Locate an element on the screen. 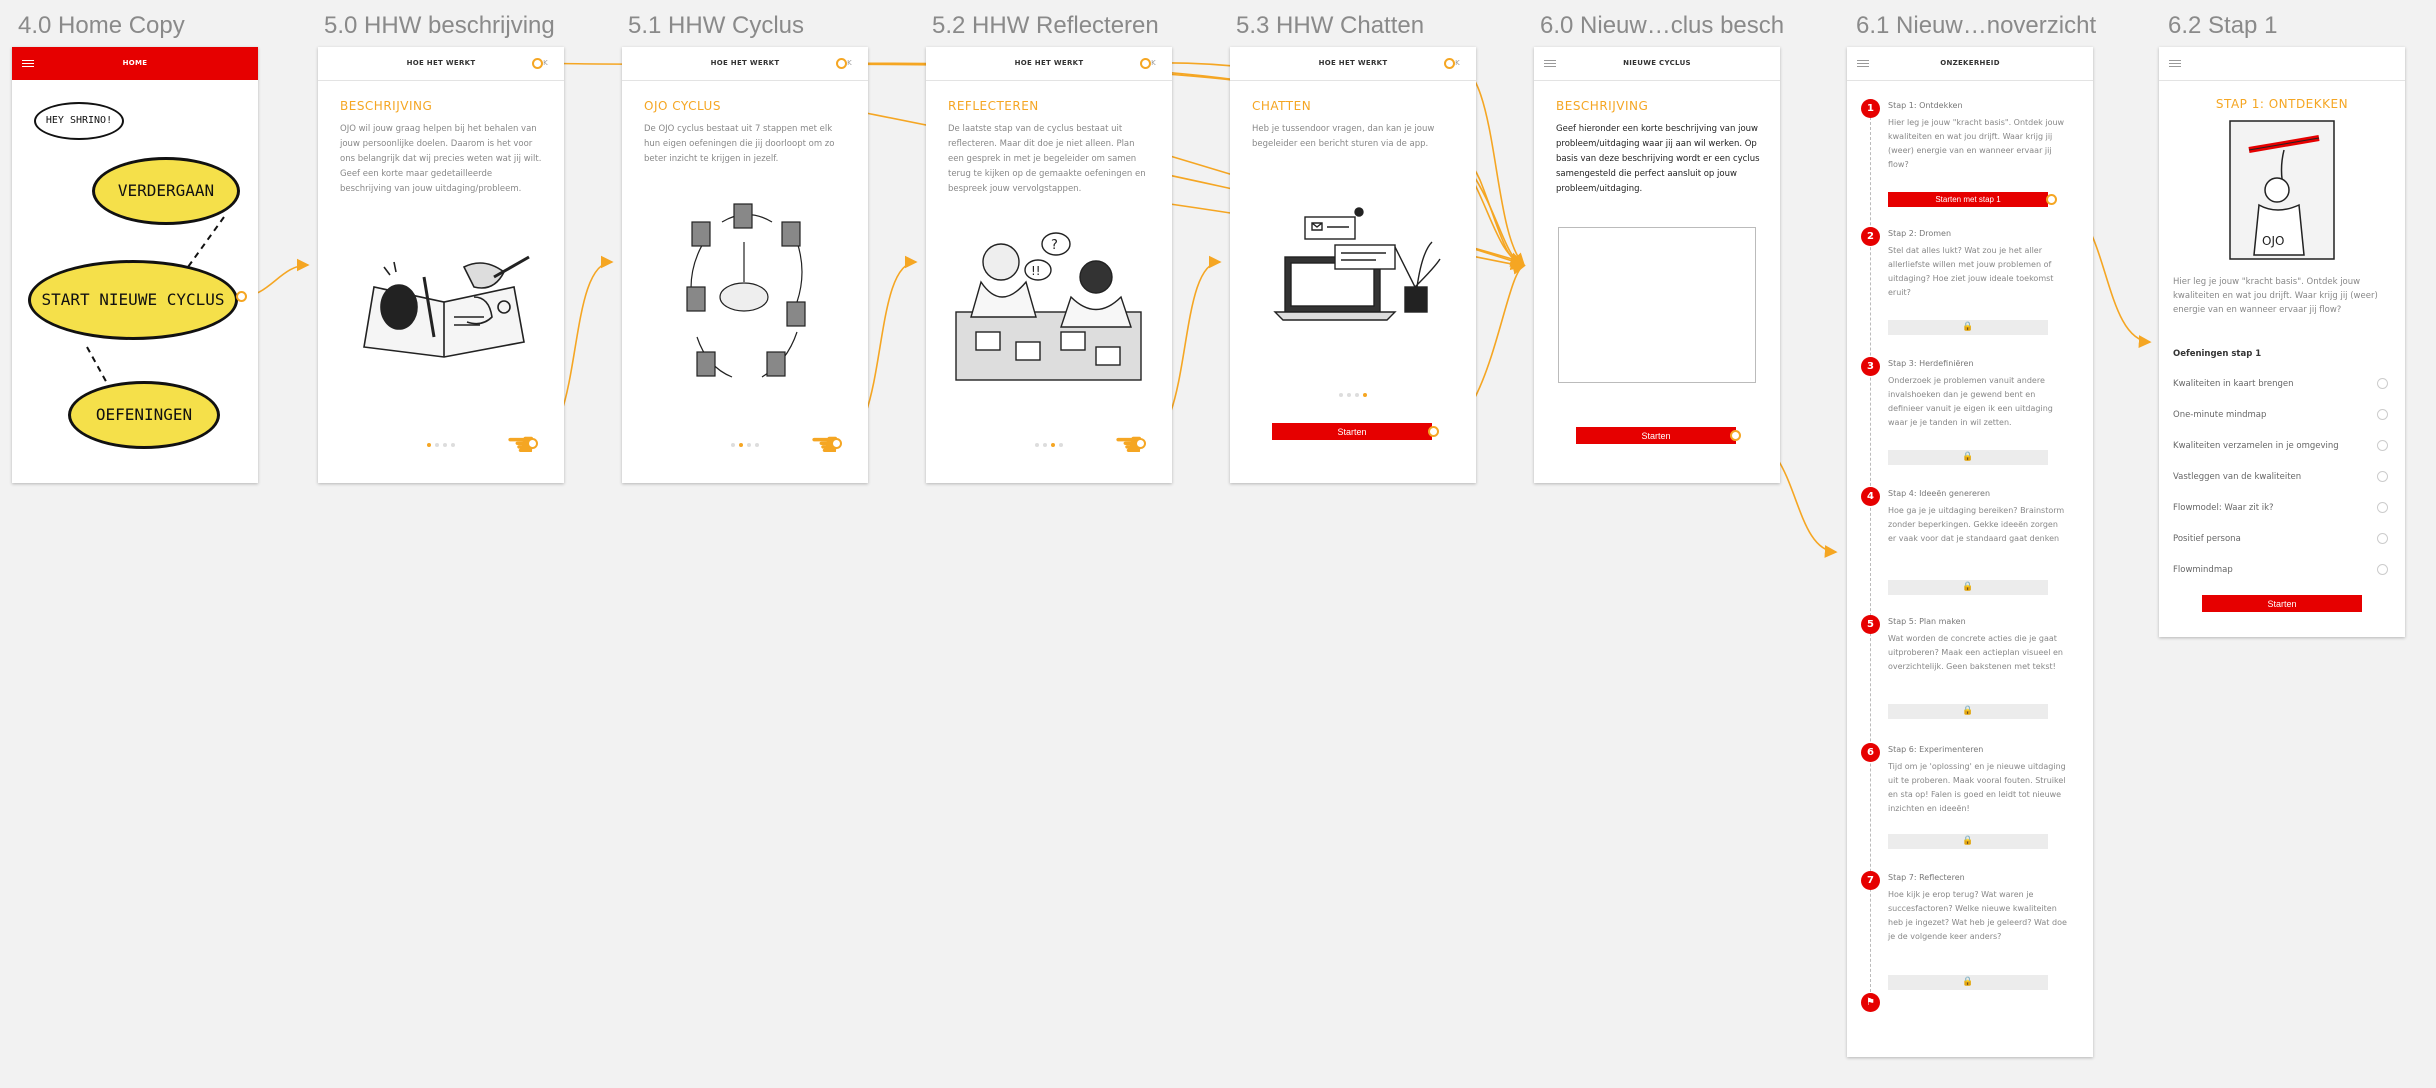  section-title: CHATTEN is located at coordinates (1282, 106).